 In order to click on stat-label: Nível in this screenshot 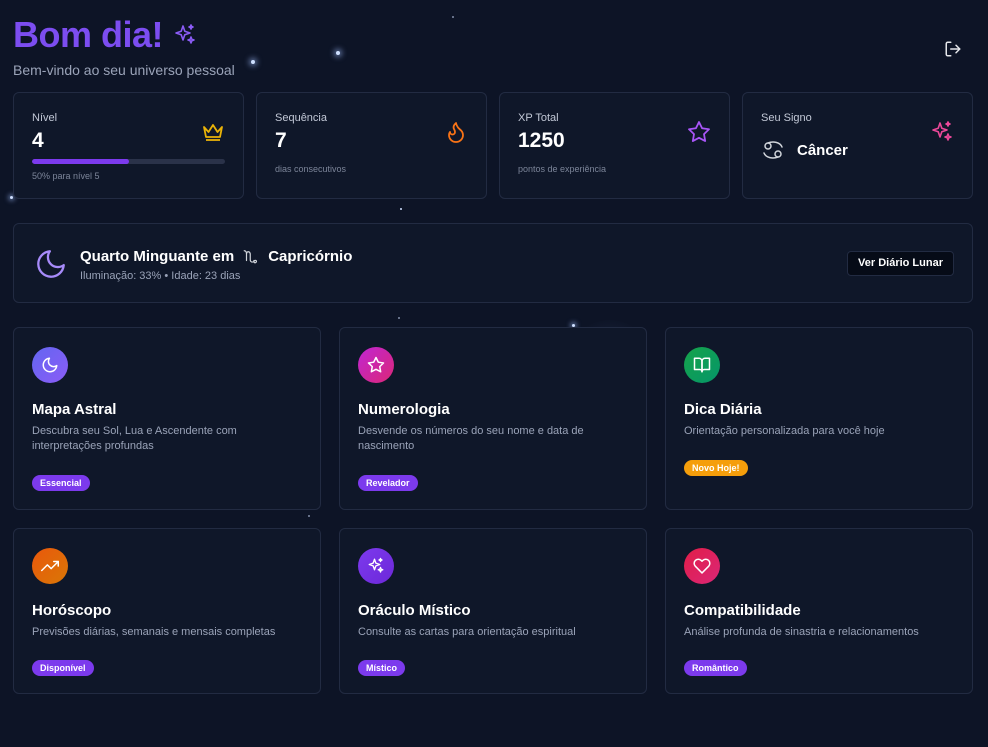, I will do `click(45, 118)`.